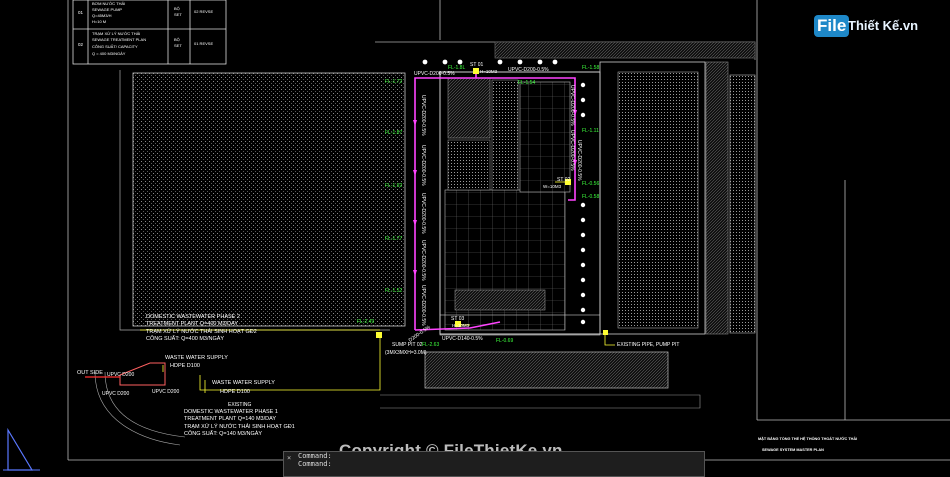 This screenshot has width=950, height=477. What do you see at coordinates (192, 324) in the screenshot?
I see `phase2-line2: TREATMENT PLANT Q=400 M3/DAY` at bounding box center [192, 324].